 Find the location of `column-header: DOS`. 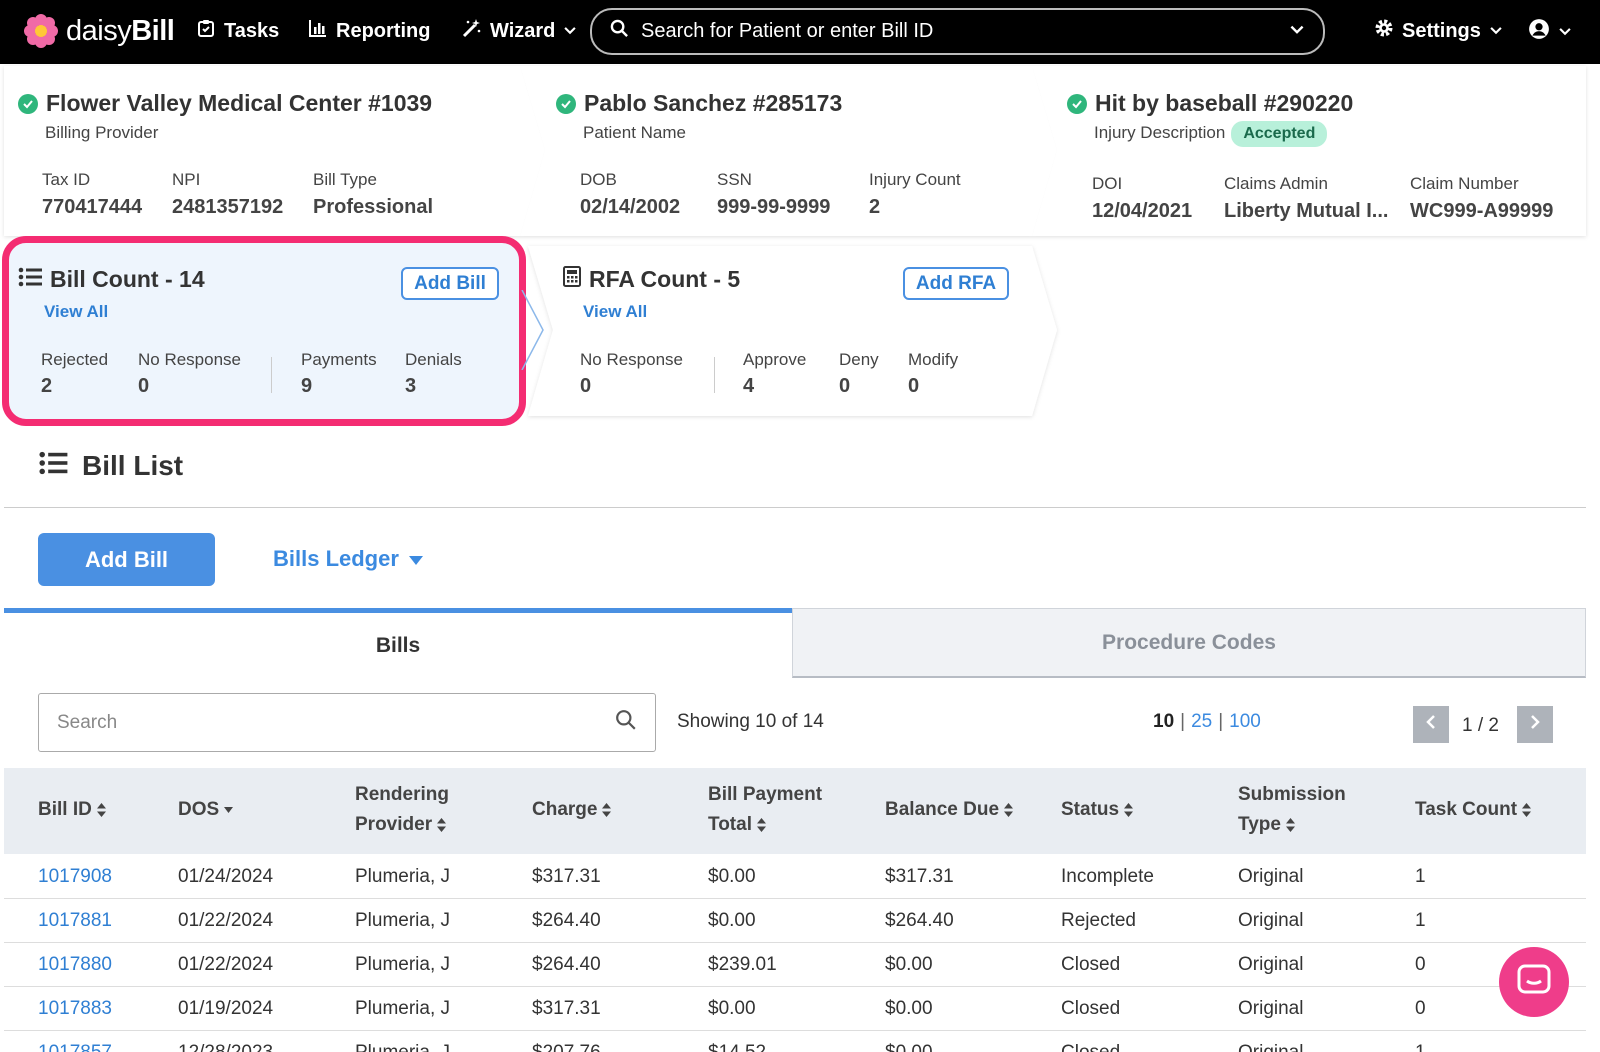

column-header: DOS is located at coordinates (206, 810).